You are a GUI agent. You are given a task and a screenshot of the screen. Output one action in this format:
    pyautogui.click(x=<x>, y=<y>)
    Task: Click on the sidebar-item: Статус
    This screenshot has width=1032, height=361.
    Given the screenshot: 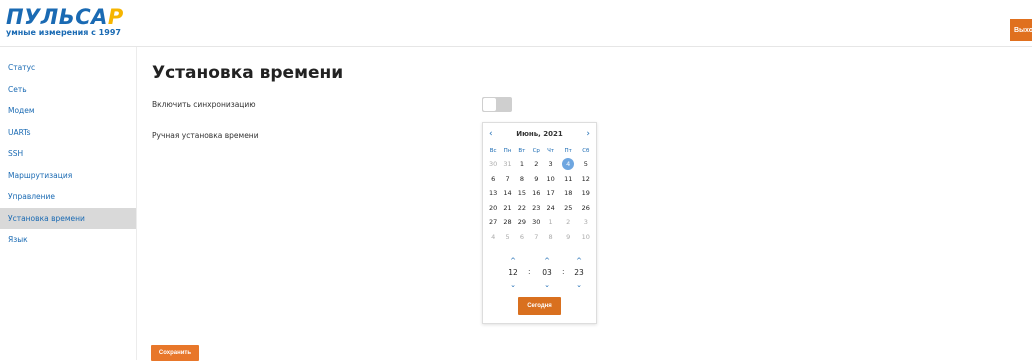 What is the action you would take?
    pyautogui.click(x=68, y=68)
    